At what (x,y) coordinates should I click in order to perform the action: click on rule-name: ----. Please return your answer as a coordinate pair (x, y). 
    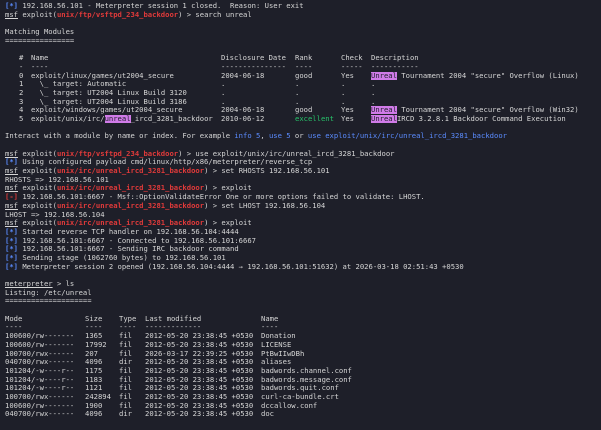
    Looking at the image, I should click on (40, 66).